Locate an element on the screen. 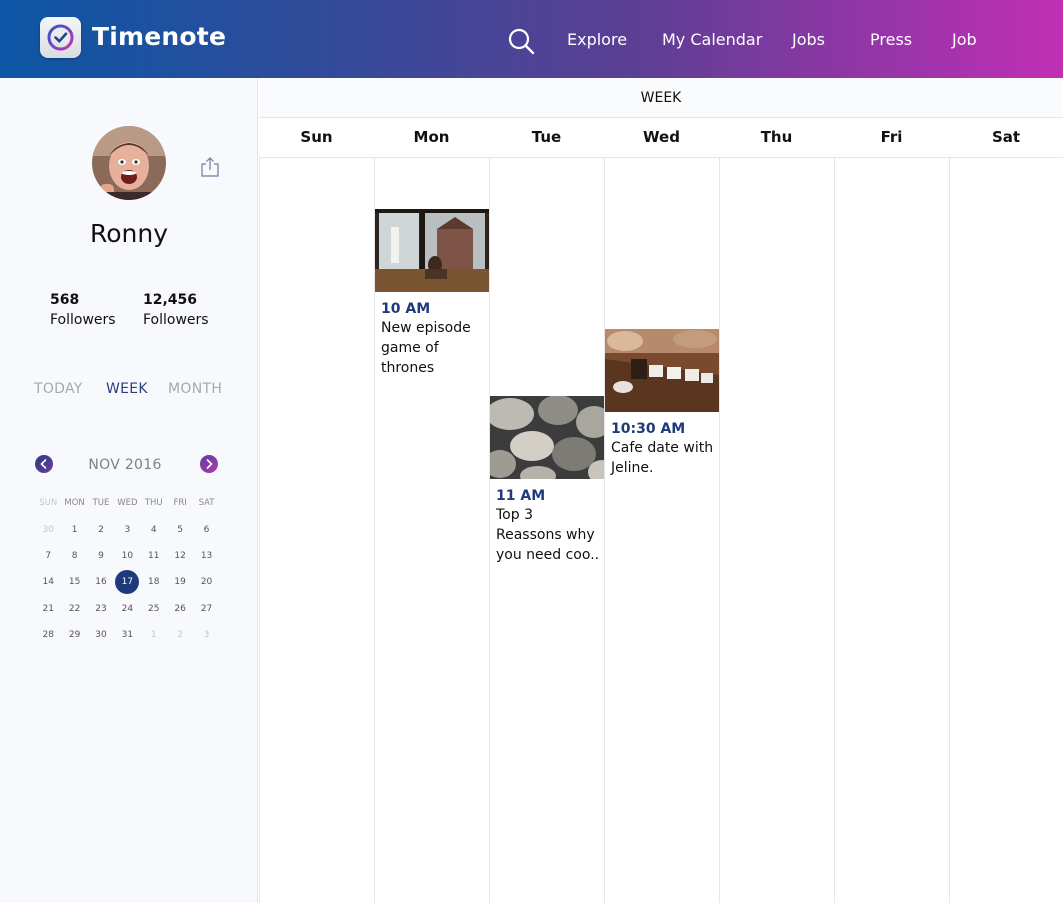 The image size is (1063, 903). day-cell: 15 is located at coordinates (74, 582).